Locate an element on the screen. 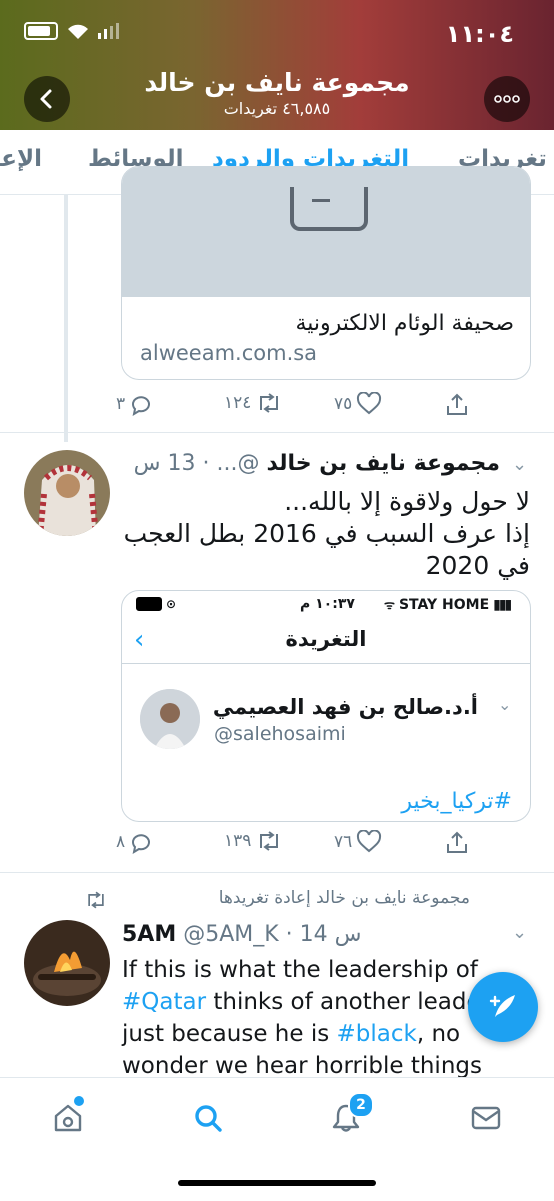  more-button is located at coordinates (507, 99).